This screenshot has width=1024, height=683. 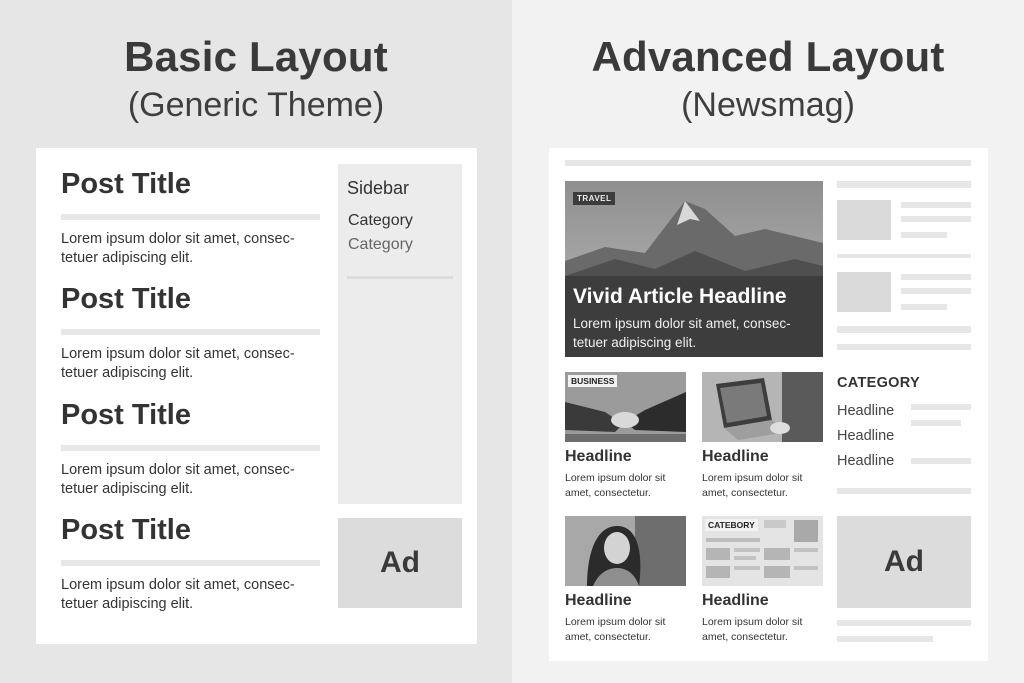 I want to click on layout-thumbnail: CATEBORY, so click(x=762, y=551).